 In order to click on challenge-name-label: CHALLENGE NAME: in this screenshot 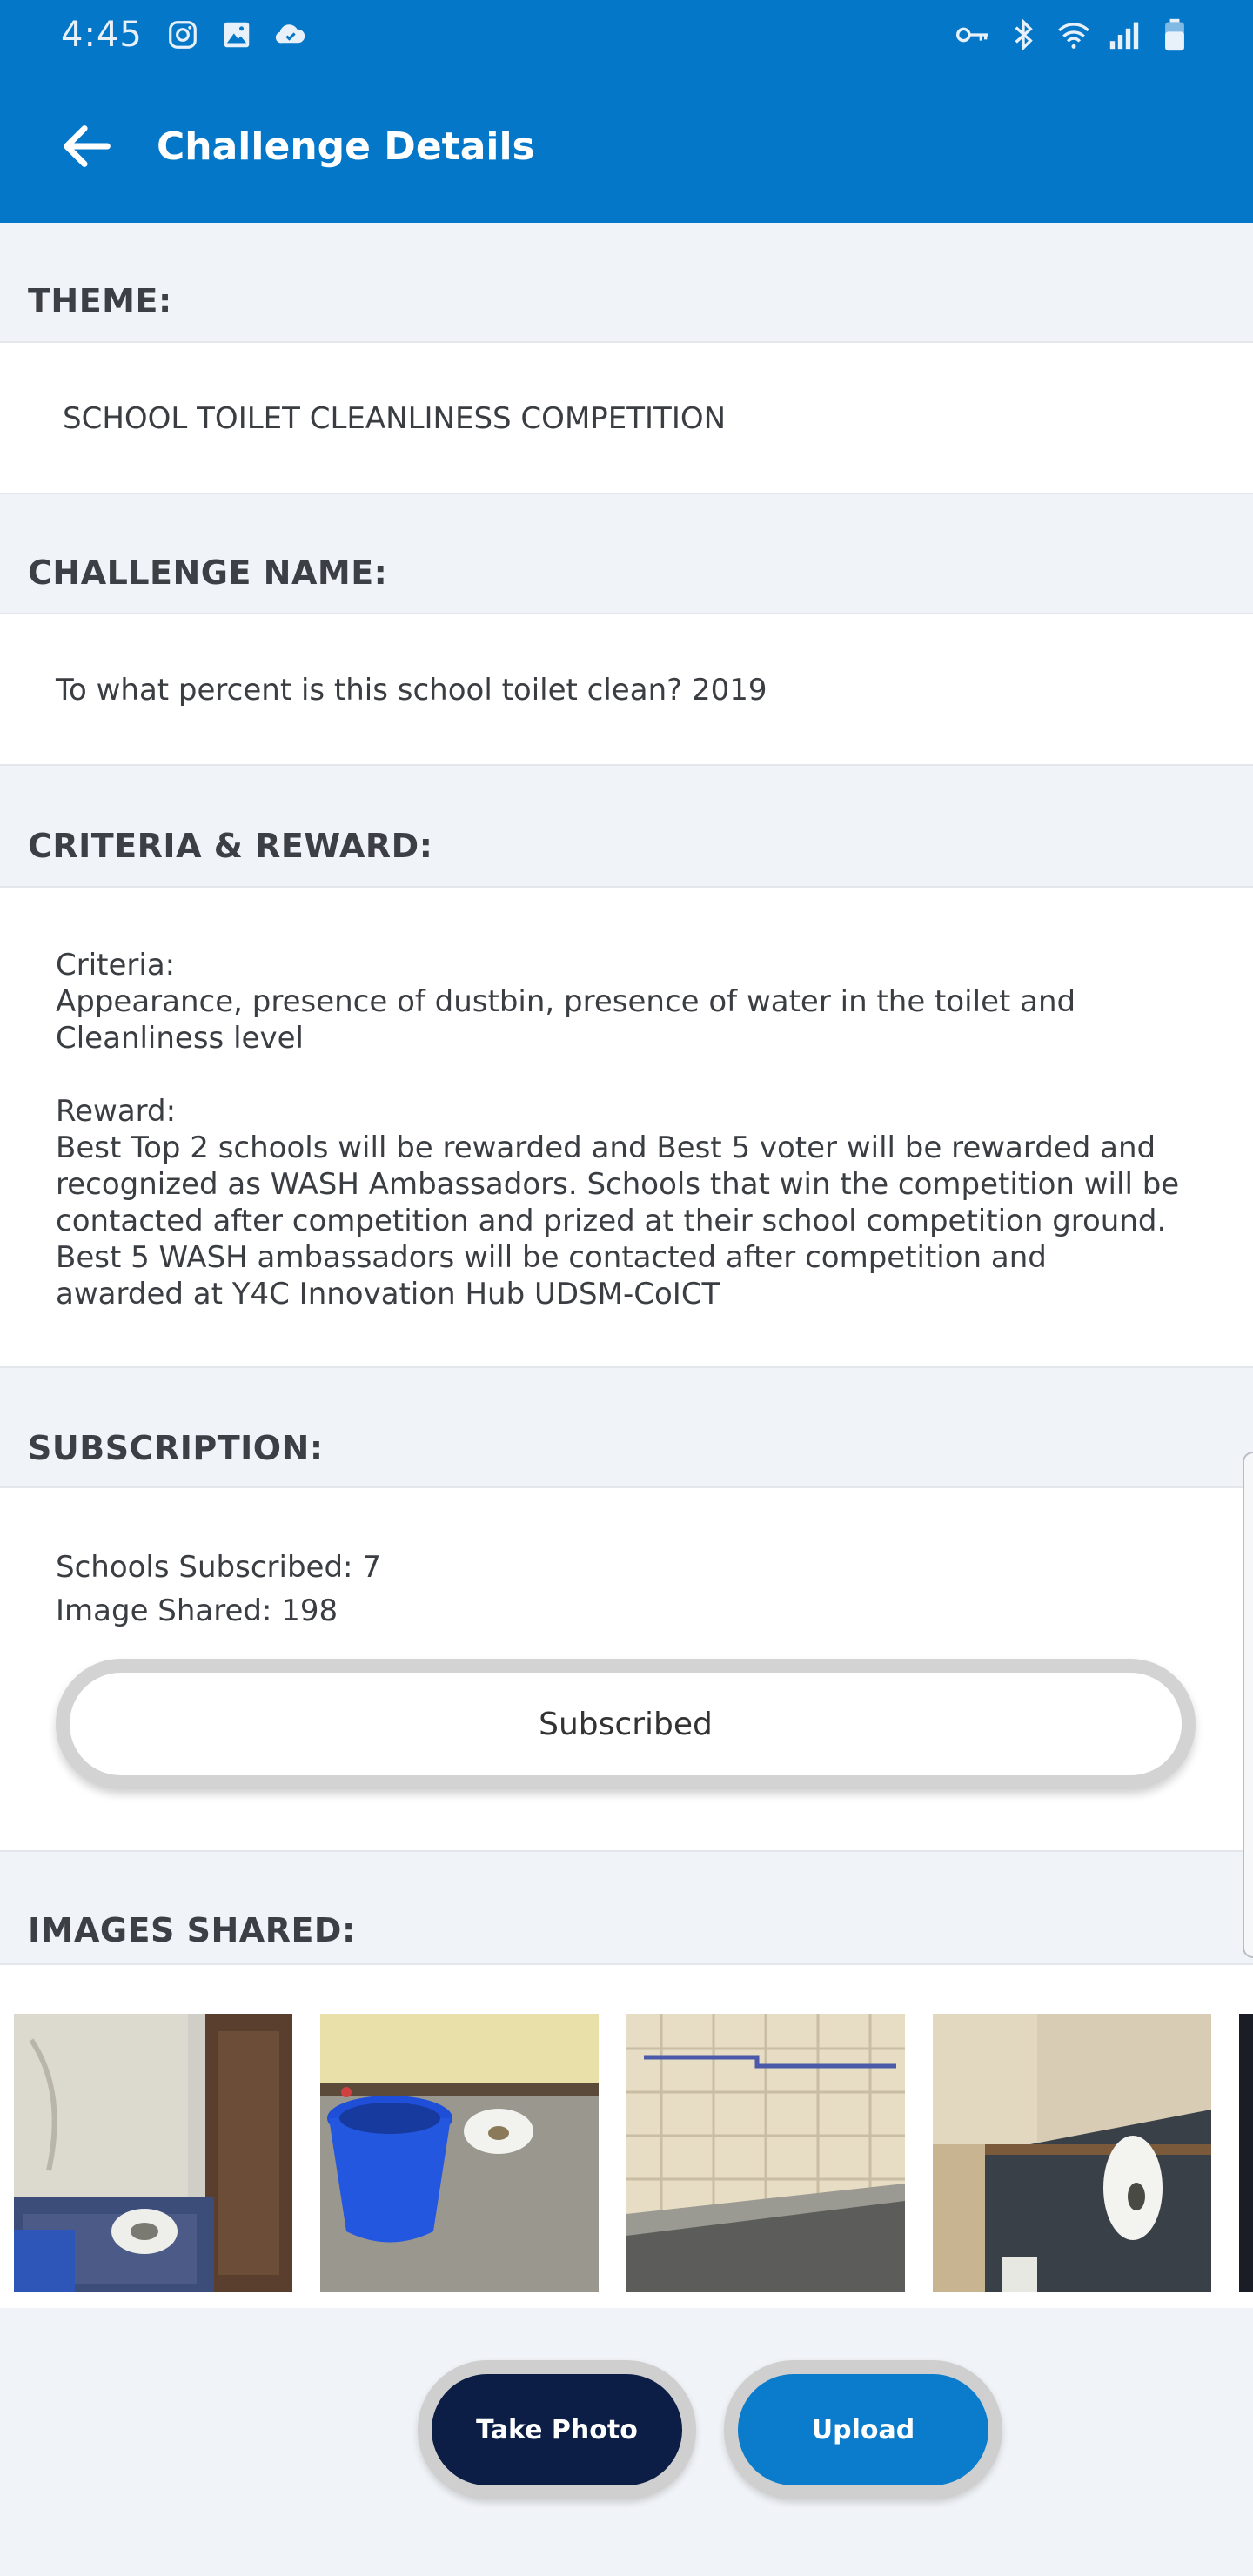, I will do `click(208, 572)`.